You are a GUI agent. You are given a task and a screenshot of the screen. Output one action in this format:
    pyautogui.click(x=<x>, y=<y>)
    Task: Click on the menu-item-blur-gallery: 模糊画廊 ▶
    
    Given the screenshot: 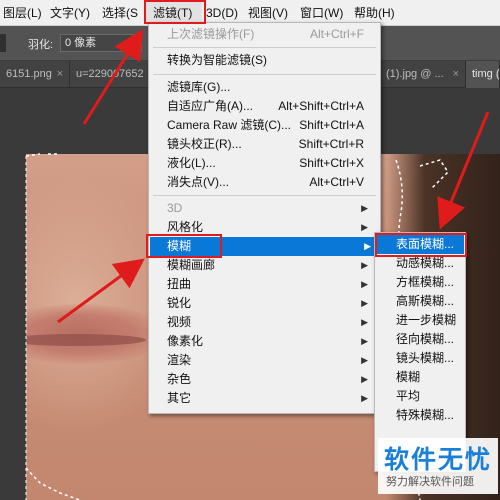 What is the action you would take?
    pyautogui.click(x=271, y=265)
    